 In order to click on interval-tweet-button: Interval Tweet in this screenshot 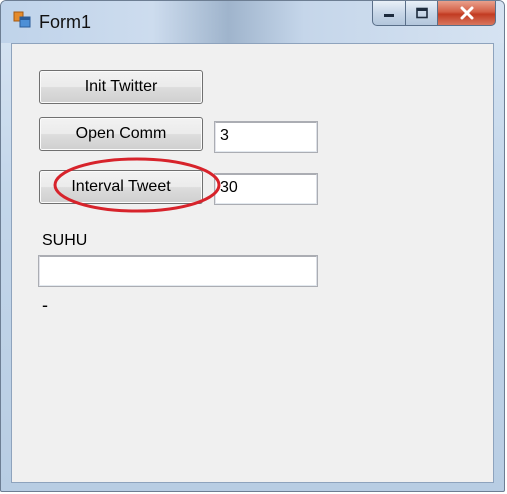, I will do `click(121, 187)`.